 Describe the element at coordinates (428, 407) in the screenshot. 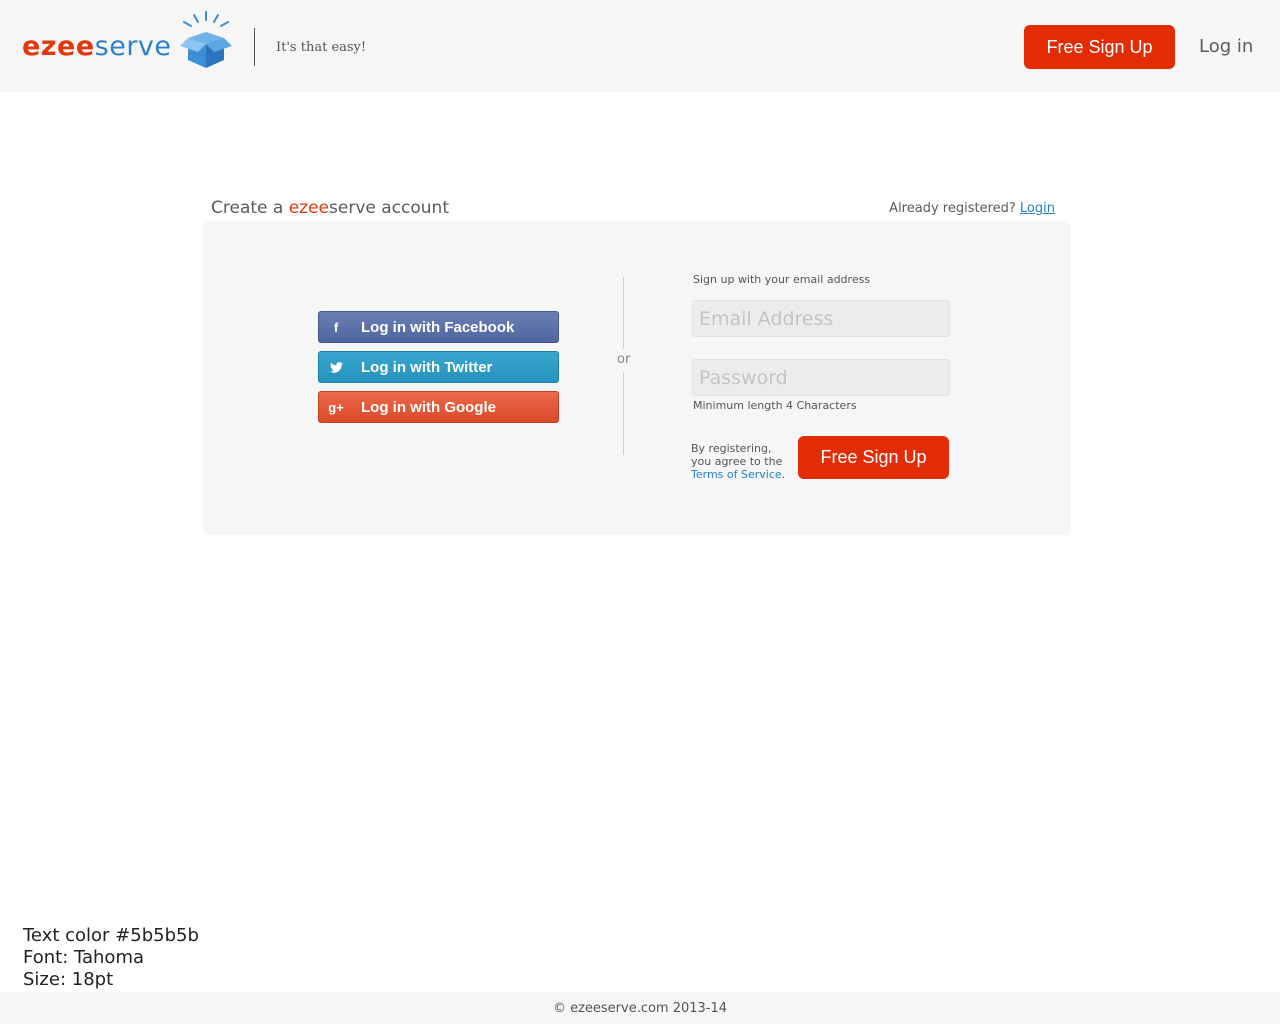

I see `google-login-label: Log in with Google` at that location.